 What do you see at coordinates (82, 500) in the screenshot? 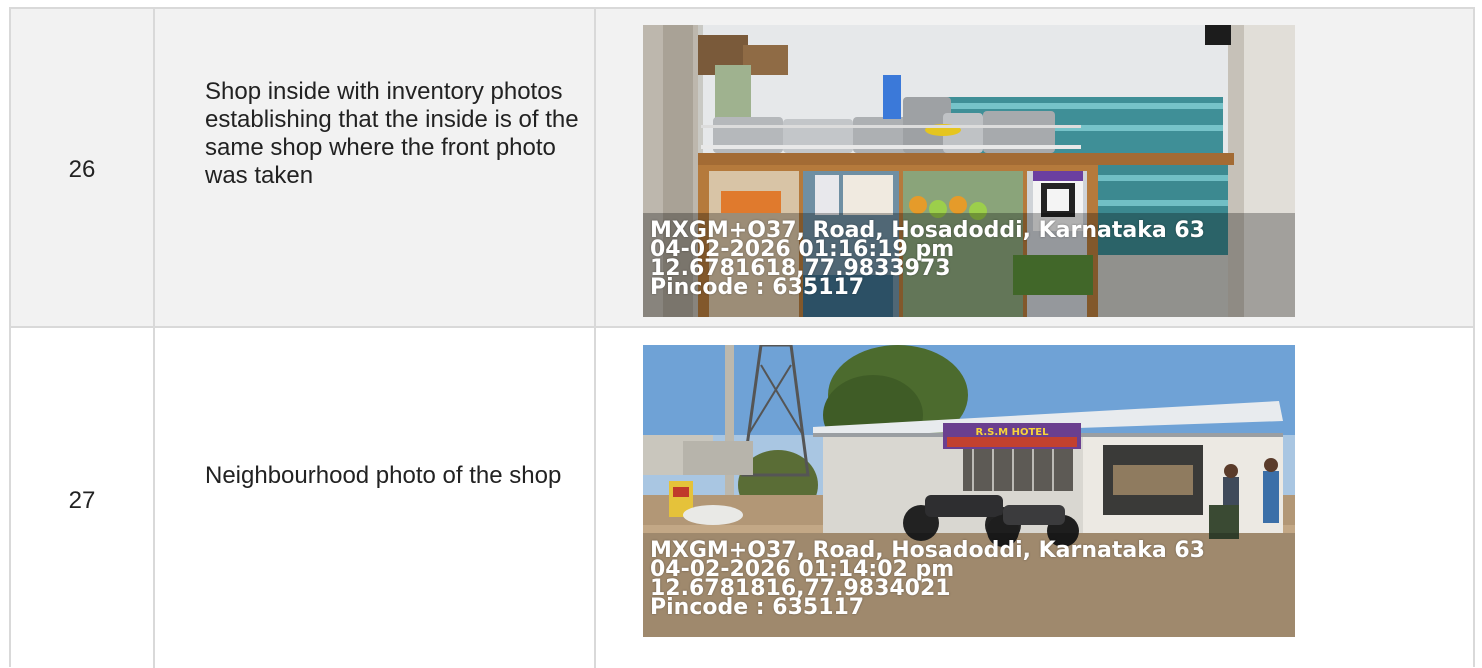
I see `row-number: 27` at bounding box center [82, 500].